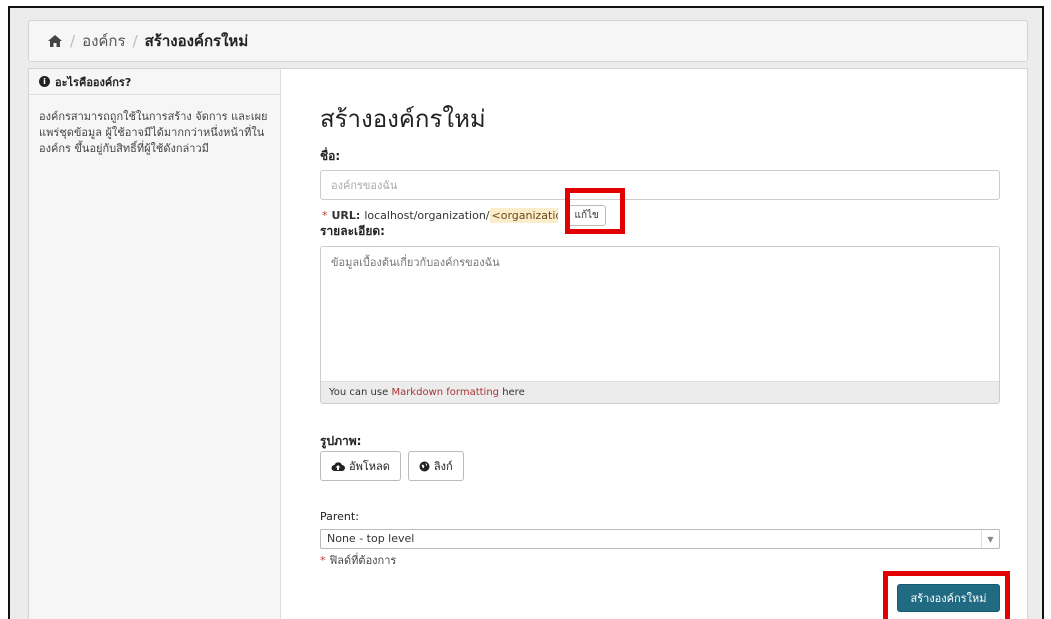  What do you see at coordinates (154, 82) in the screenshot?
I see `sidebar-heading: i อะไรคือองค์กร?` at bounding box center [154, 82].